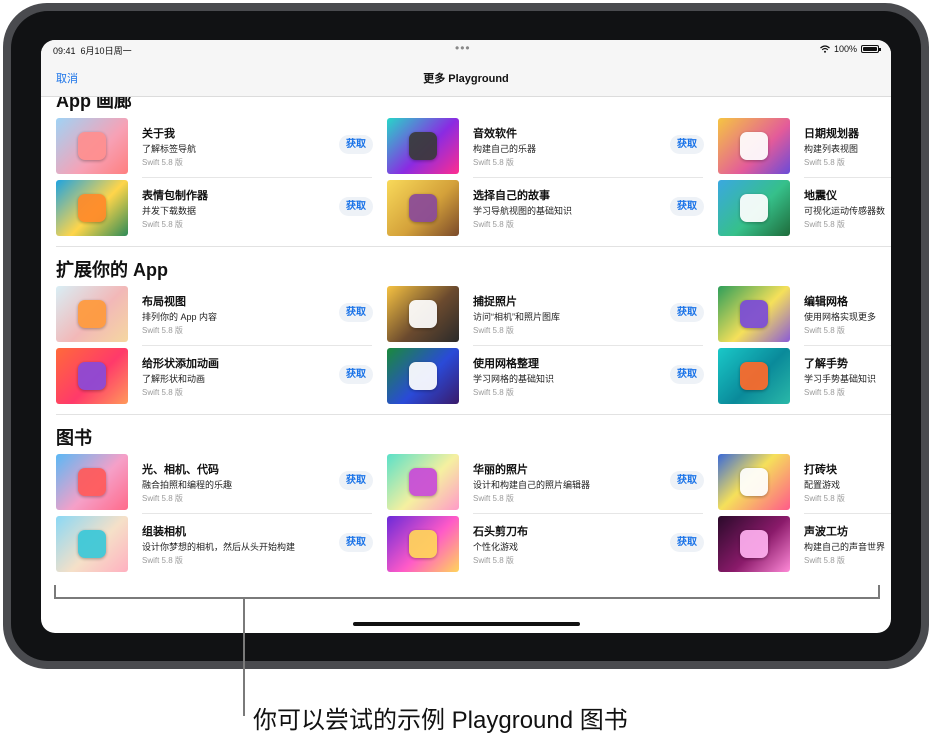 This screenshot has height=737, width=934. Describe the element at coordinates (546, 208) in the screenshot. I see `playground-item: 选择自己的故事 学习导航视图的基础知识 Swift 5.8 版 获取` at that location.